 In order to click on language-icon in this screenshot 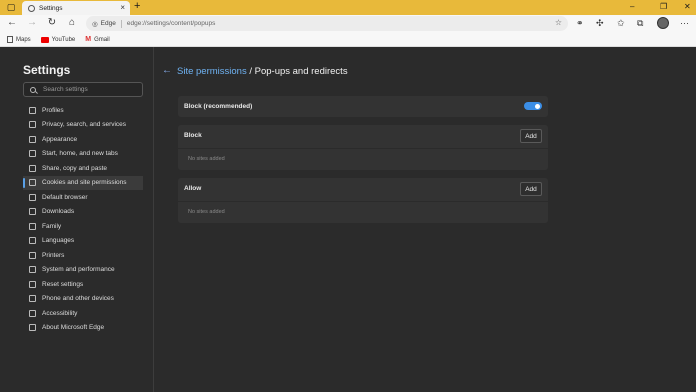, I will do `click(32, 240)`.